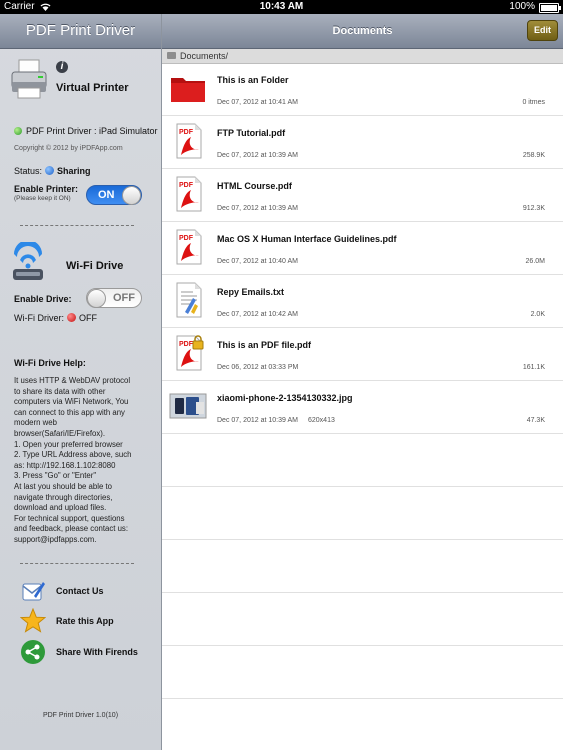  Describe the element at coordinates (80, 715) in the screenshot. I see `version-label: PDF Print Driver 1.0(10)` at that location.